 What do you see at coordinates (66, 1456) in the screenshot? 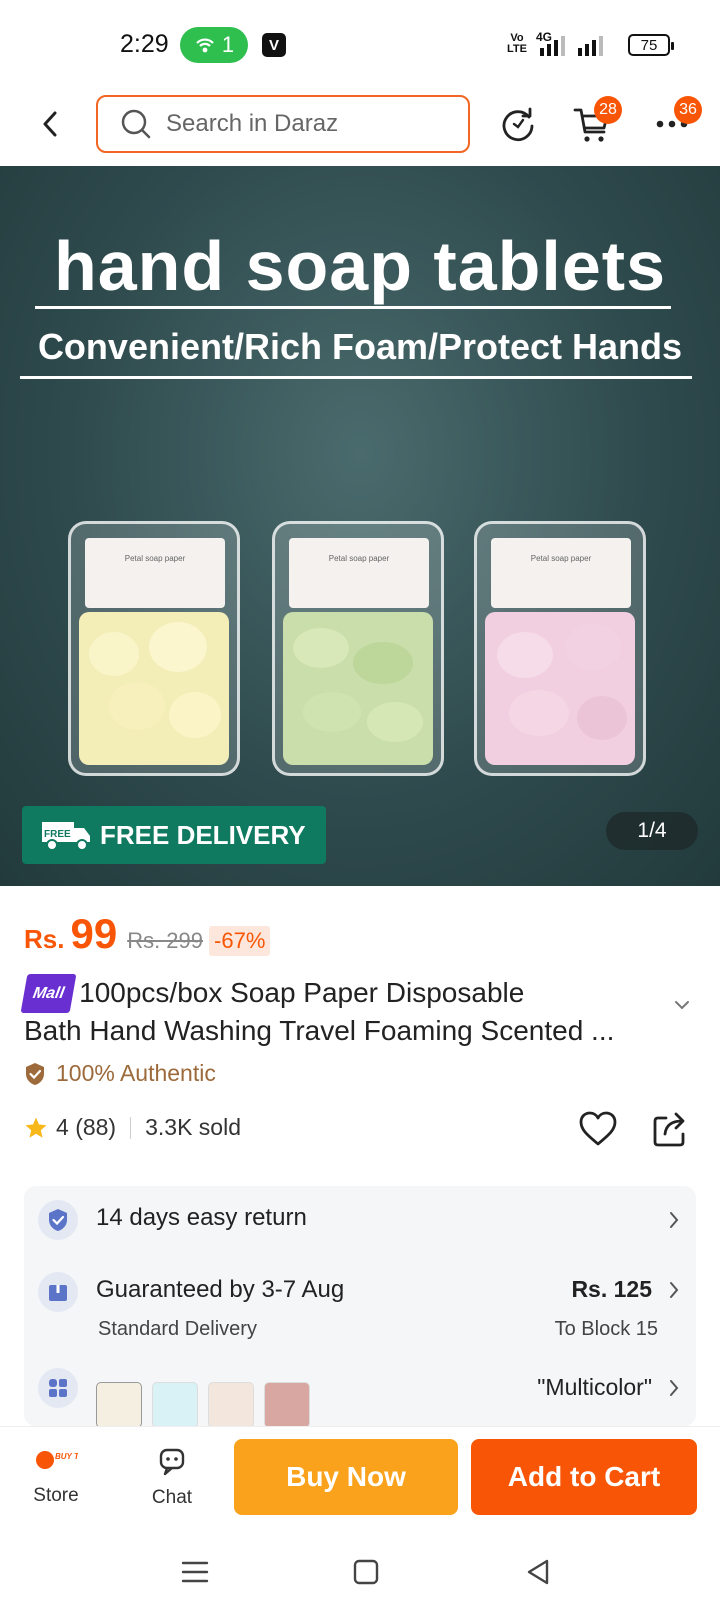
I see `store-logo-text: BUY Today` at bounding box center [66, 1456].